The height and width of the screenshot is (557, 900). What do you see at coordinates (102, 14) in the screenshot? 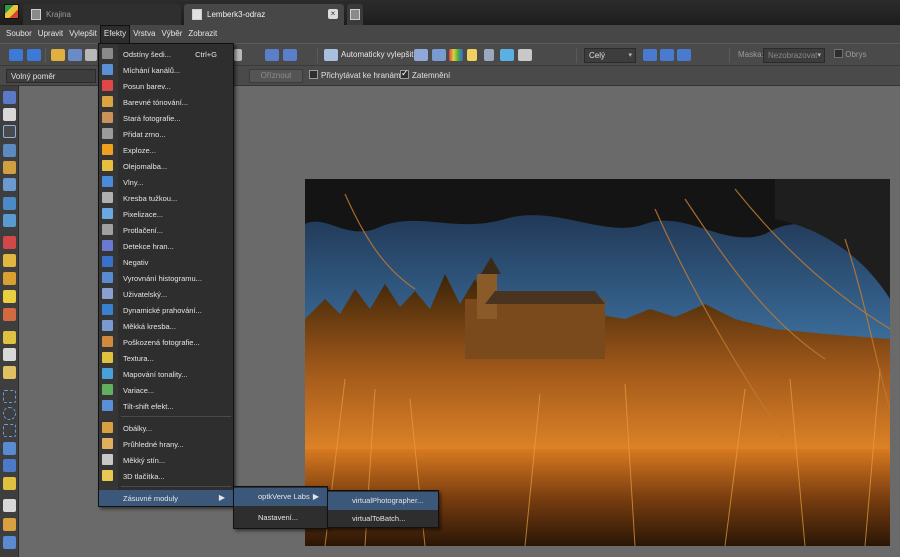
I see `tab-krajina: Krajina` at bounding box center [102, 14].